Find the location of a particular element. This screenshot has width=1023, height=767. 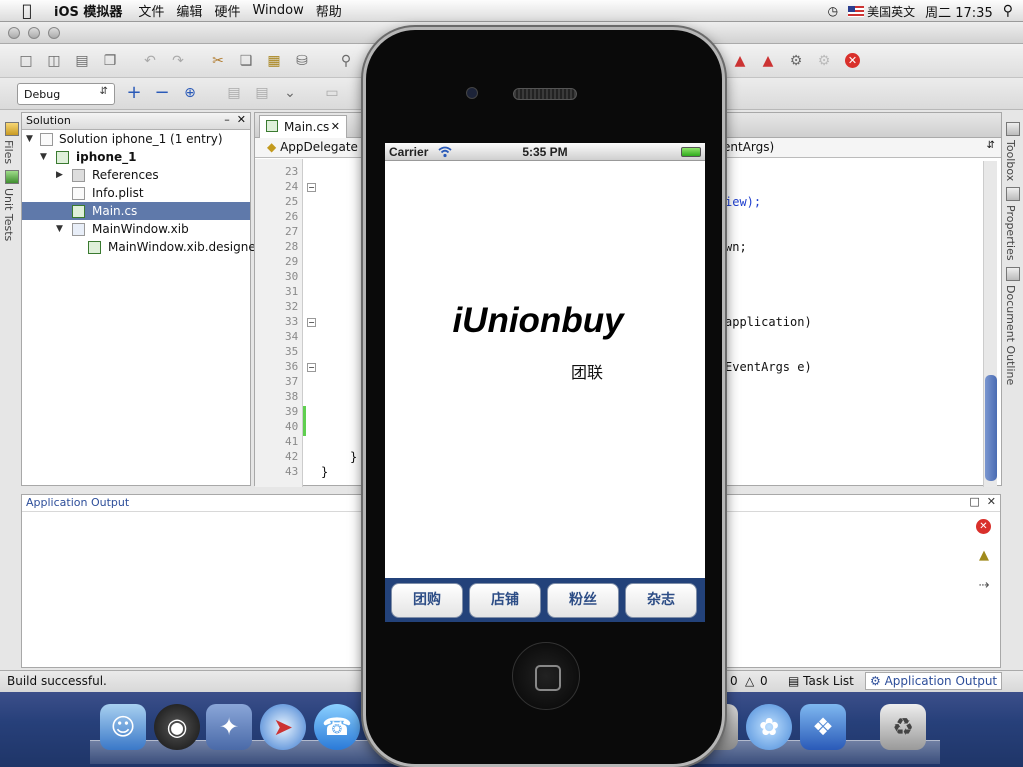

tree-row-mainwindow-xib: ▼ MainWindow.xib is located at coordinates (136, 229).